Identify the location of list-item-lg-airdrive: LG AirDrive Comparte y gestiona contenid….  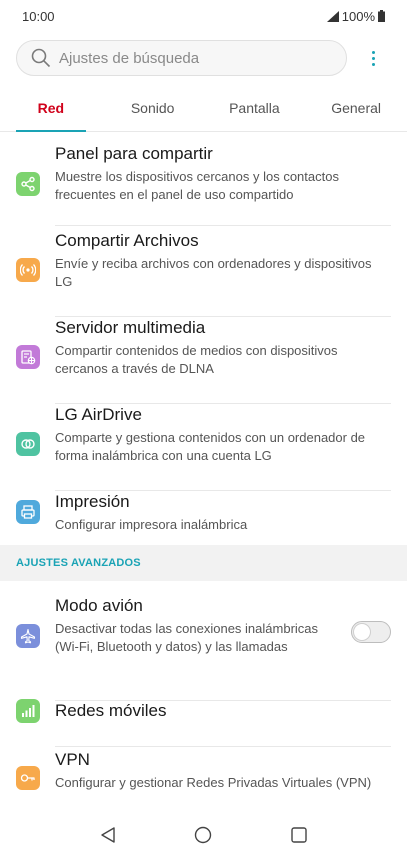
(203, 440).